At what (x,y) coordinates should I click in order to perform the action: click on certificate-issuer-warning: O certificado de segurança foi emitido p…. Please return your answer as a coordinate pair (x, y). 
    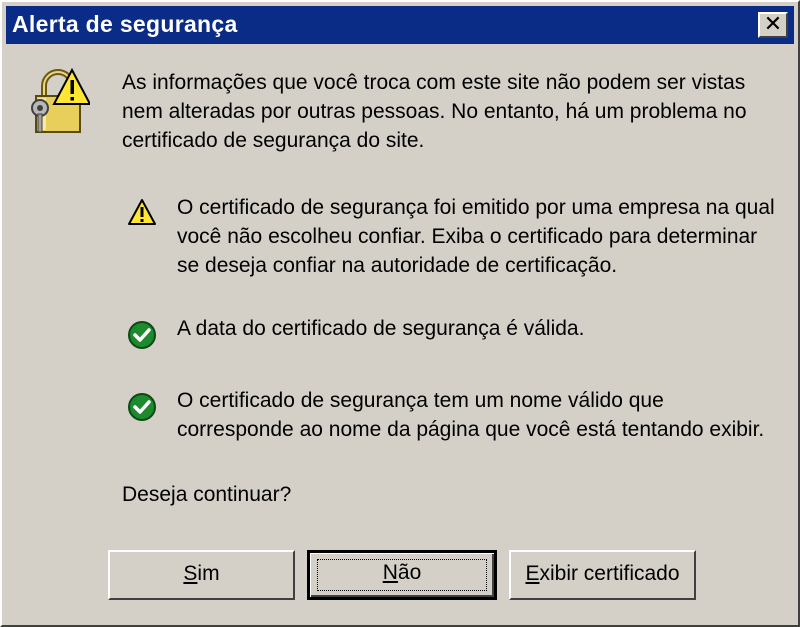
    Looking at the image, I should click on (476, 236).